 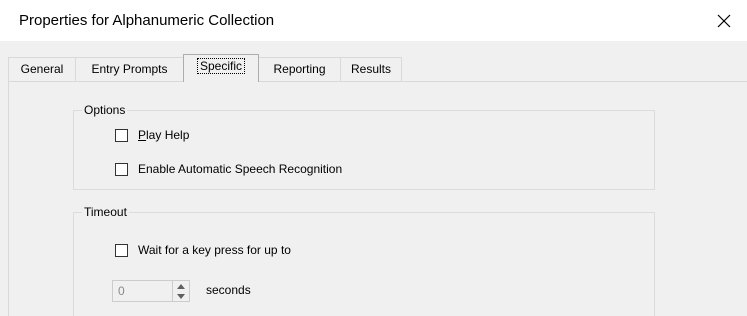 I want to click on close-button, so click(x=724, y=20).